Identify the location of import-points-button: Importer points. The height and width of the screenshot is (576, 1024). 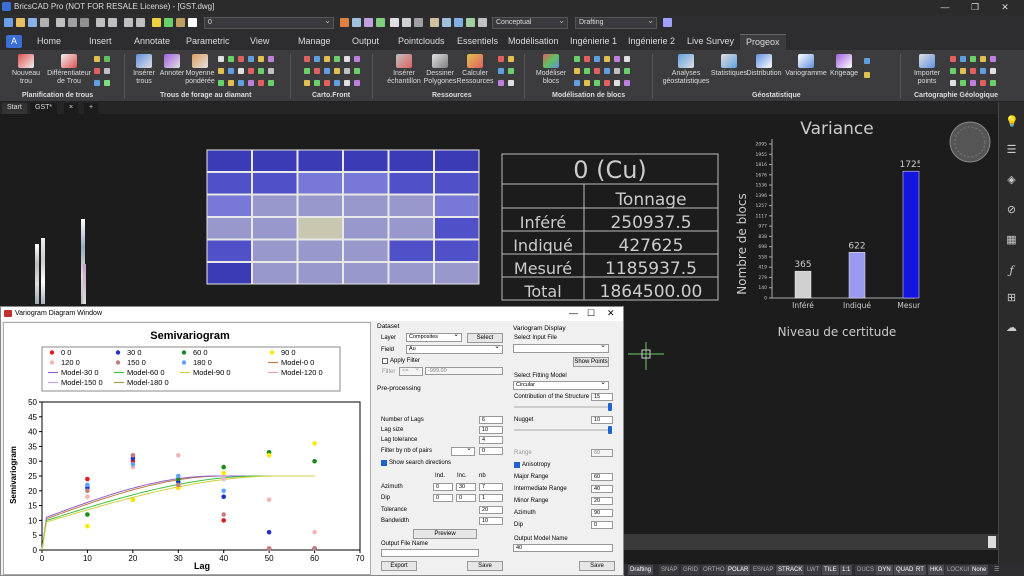
(927, 70).